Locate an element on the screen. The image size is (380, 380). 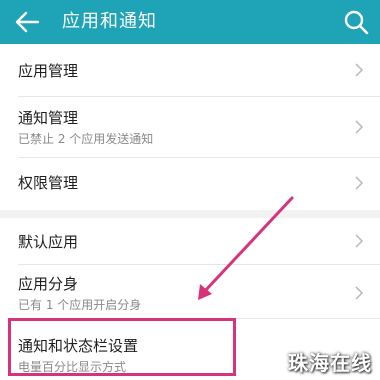
watermark: 珠海在线 is located at coordinates (330, 363).